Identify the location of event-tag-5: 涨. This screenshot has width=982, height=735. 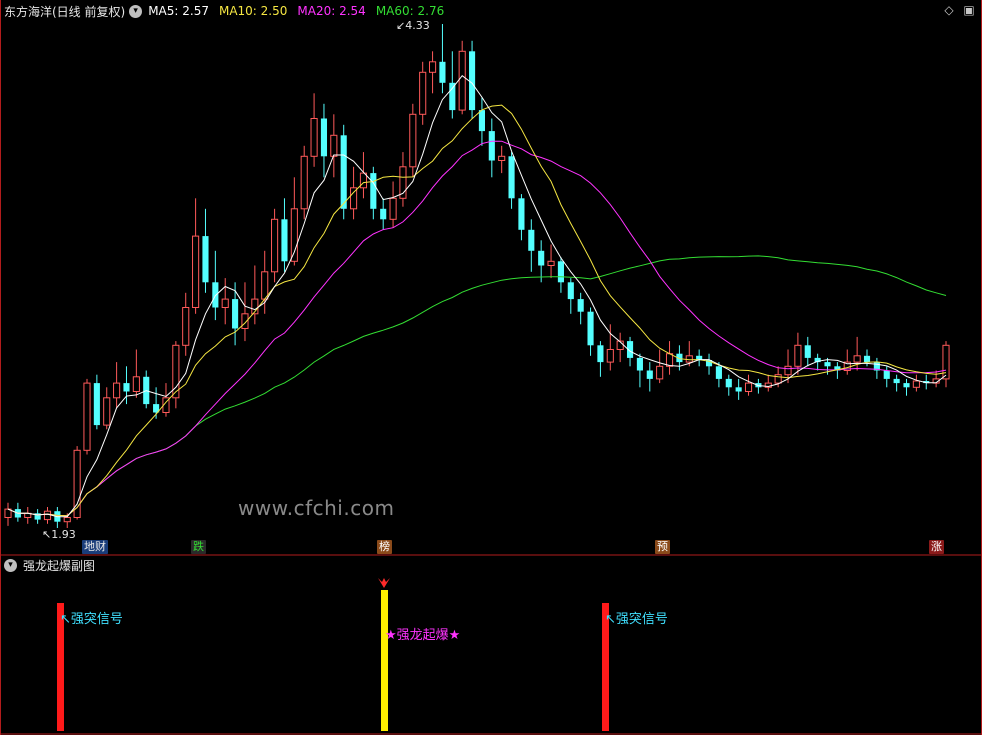
(936, 547).